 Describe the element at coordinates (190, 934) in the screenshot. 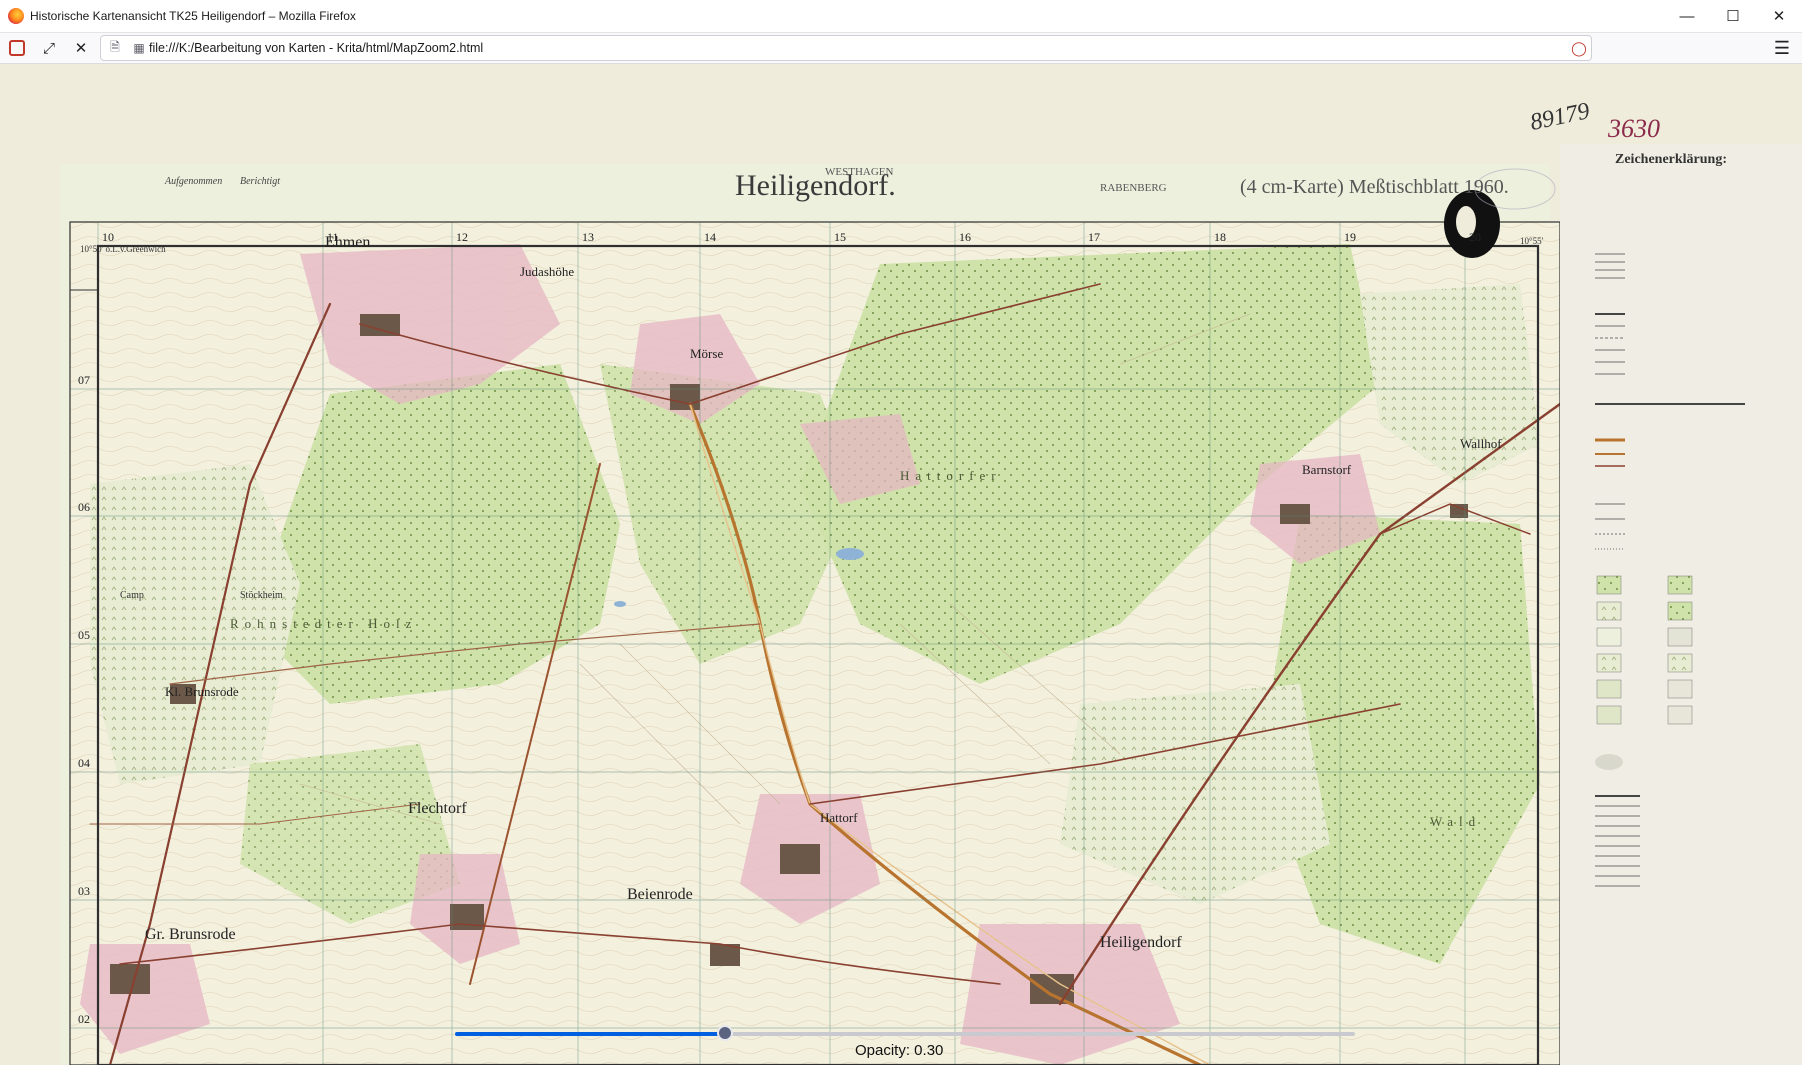

I see `place-label: Gr. Brunsrode` at that location.